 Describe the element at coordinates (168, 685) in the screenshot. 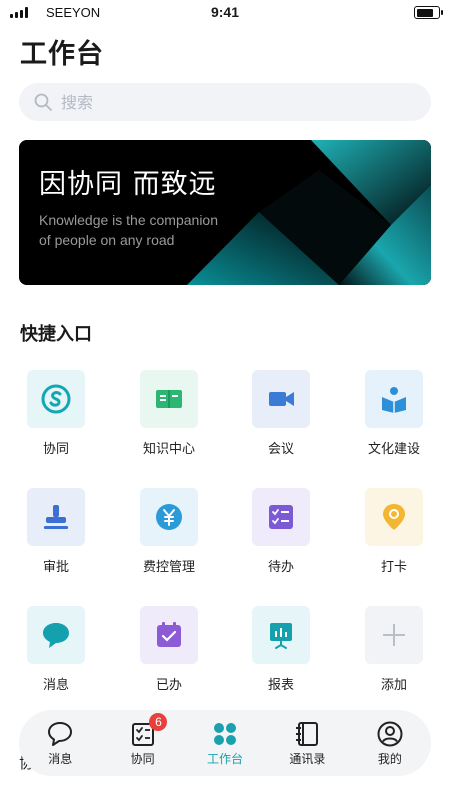

I see `quick-item-label: 已办` at that location.